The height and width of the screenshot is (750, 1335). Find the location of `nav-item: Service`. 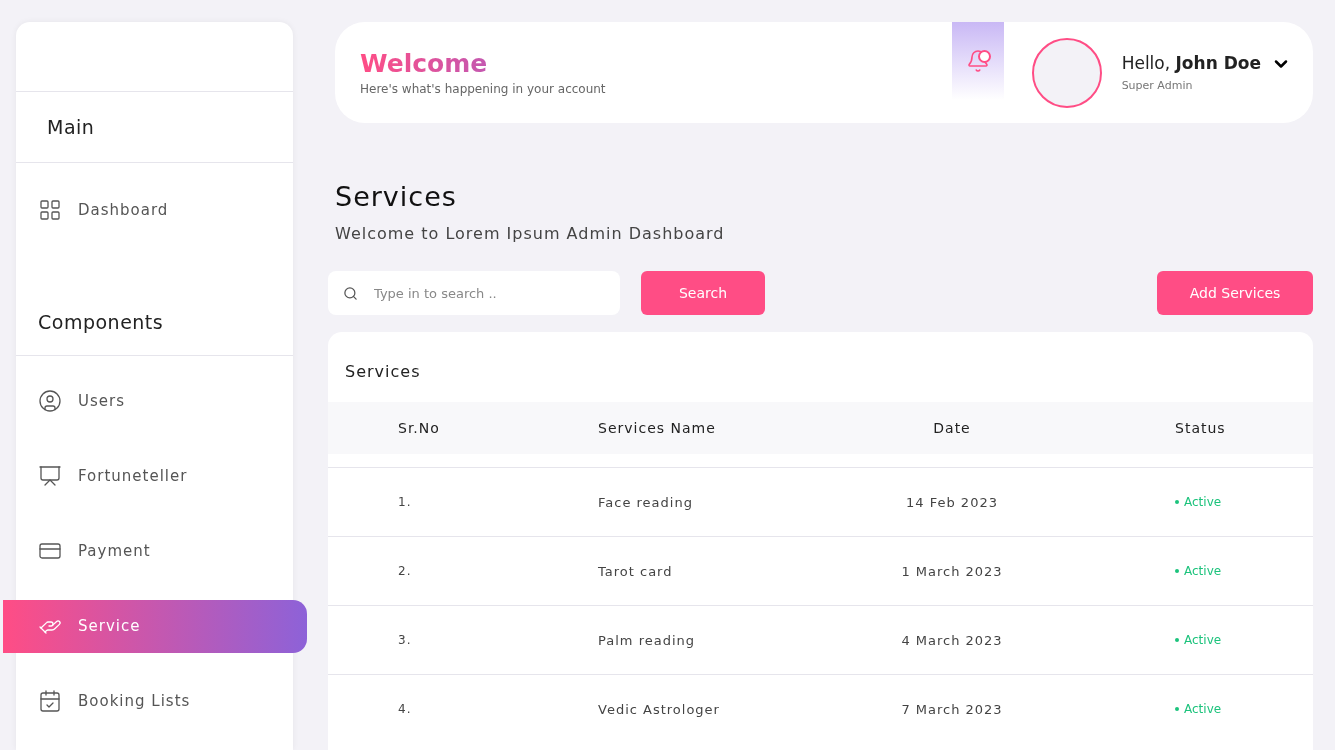

nav-item: Service is located at coordinates (155, 626).